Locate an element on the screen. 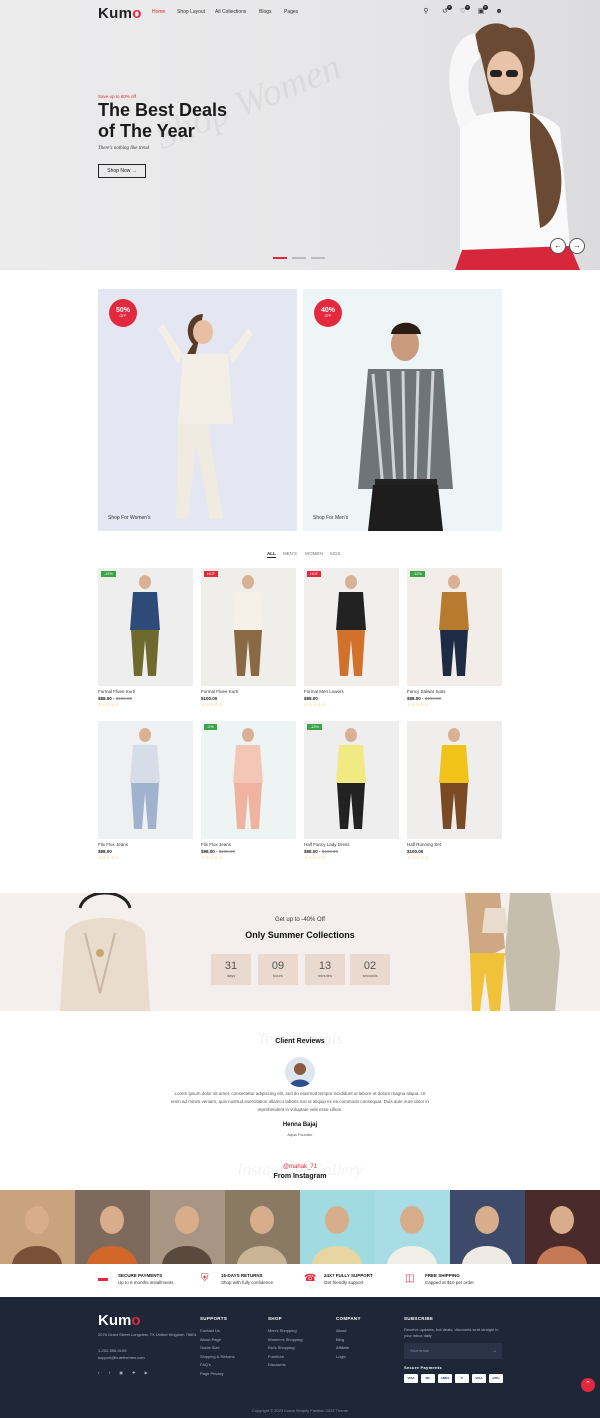  product-card: HOT Formal Men Lowers $88.00 ☆☆☆☆☆ is located at coordinates (351, 638).